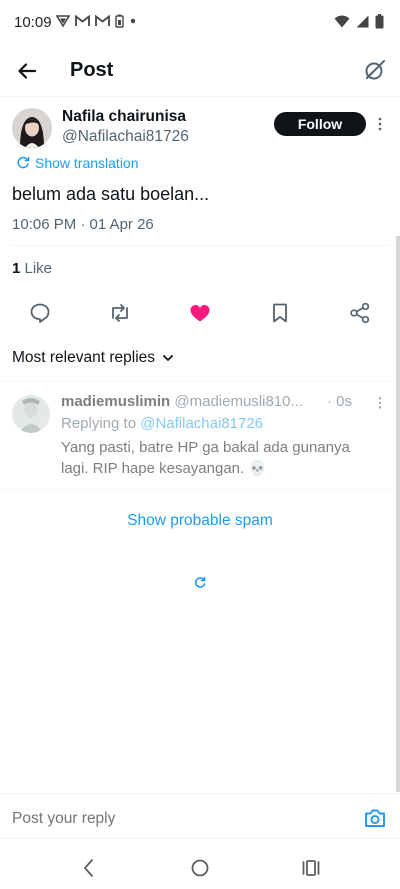 This screenshot has width=400, height=889. Describe the element at coordinates (87, 163) in the screenshot. I see `show-translation-label: Show translation` at that location.